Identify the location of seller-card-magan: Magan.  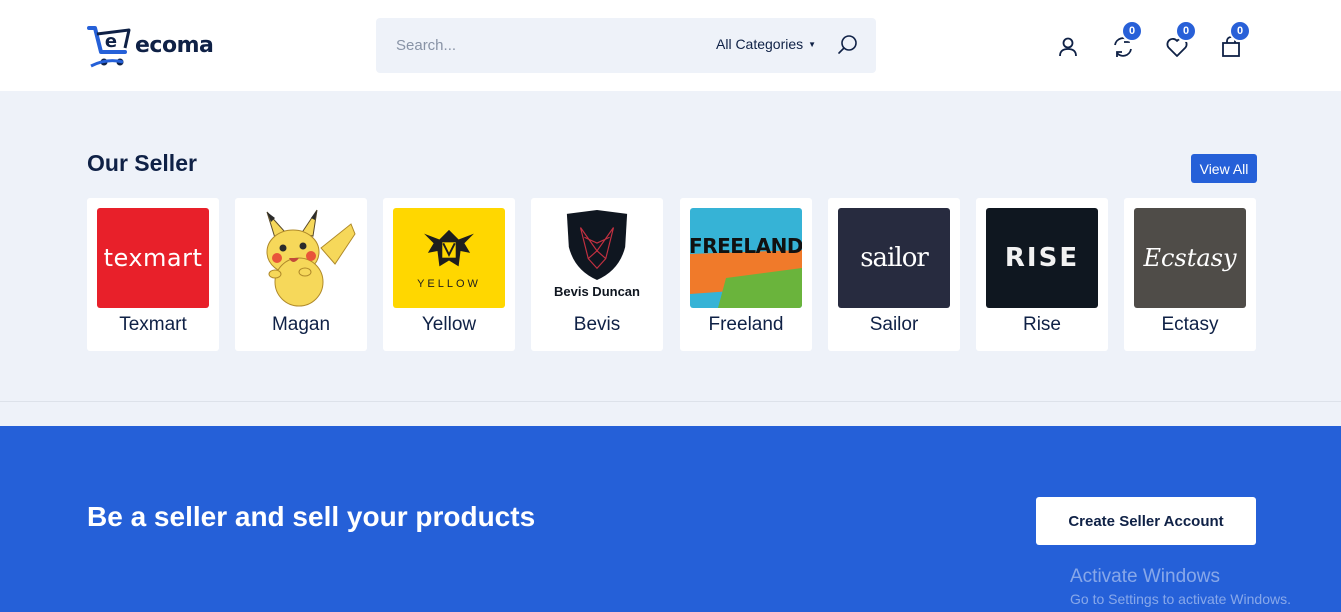
(301, 274).